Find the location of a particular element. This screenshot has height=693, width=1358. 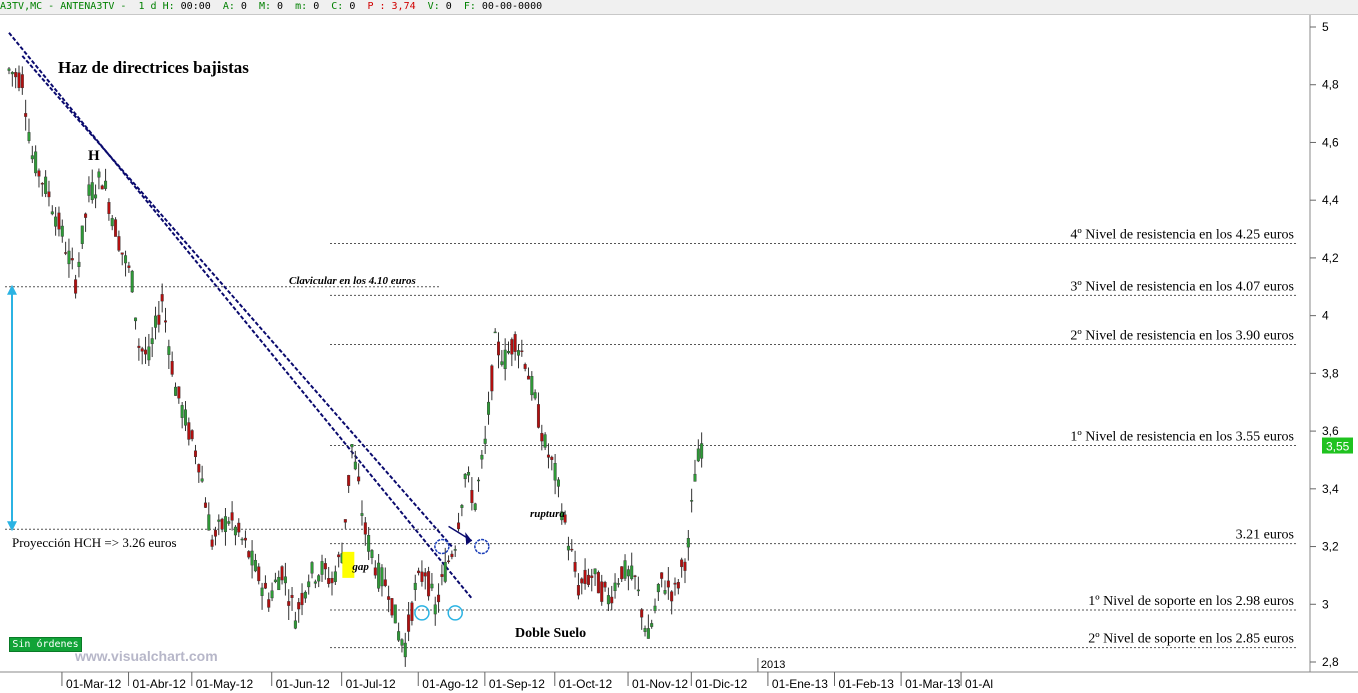

ruptura-arrowhead is located at coordinates (468, 539).